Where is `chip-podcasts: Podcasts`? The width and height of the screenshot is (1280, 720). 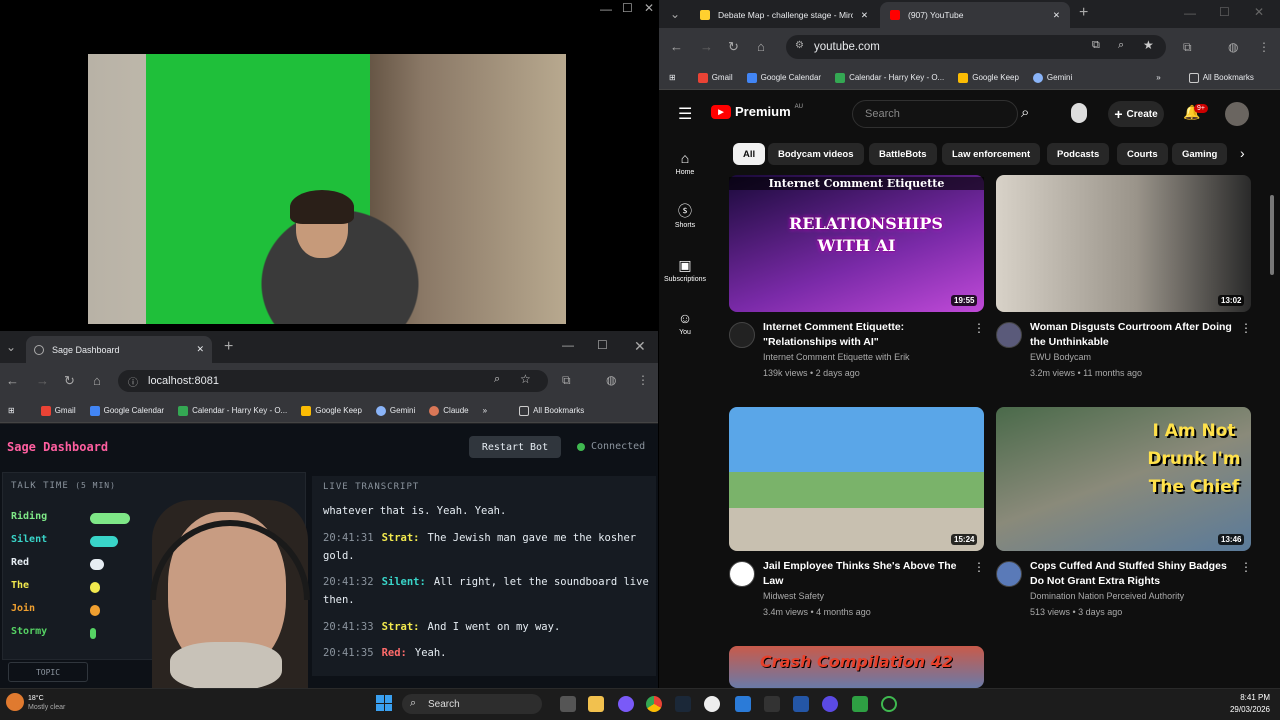 chip-podcasts: Podcasts is located at coordinates (1078, 154).